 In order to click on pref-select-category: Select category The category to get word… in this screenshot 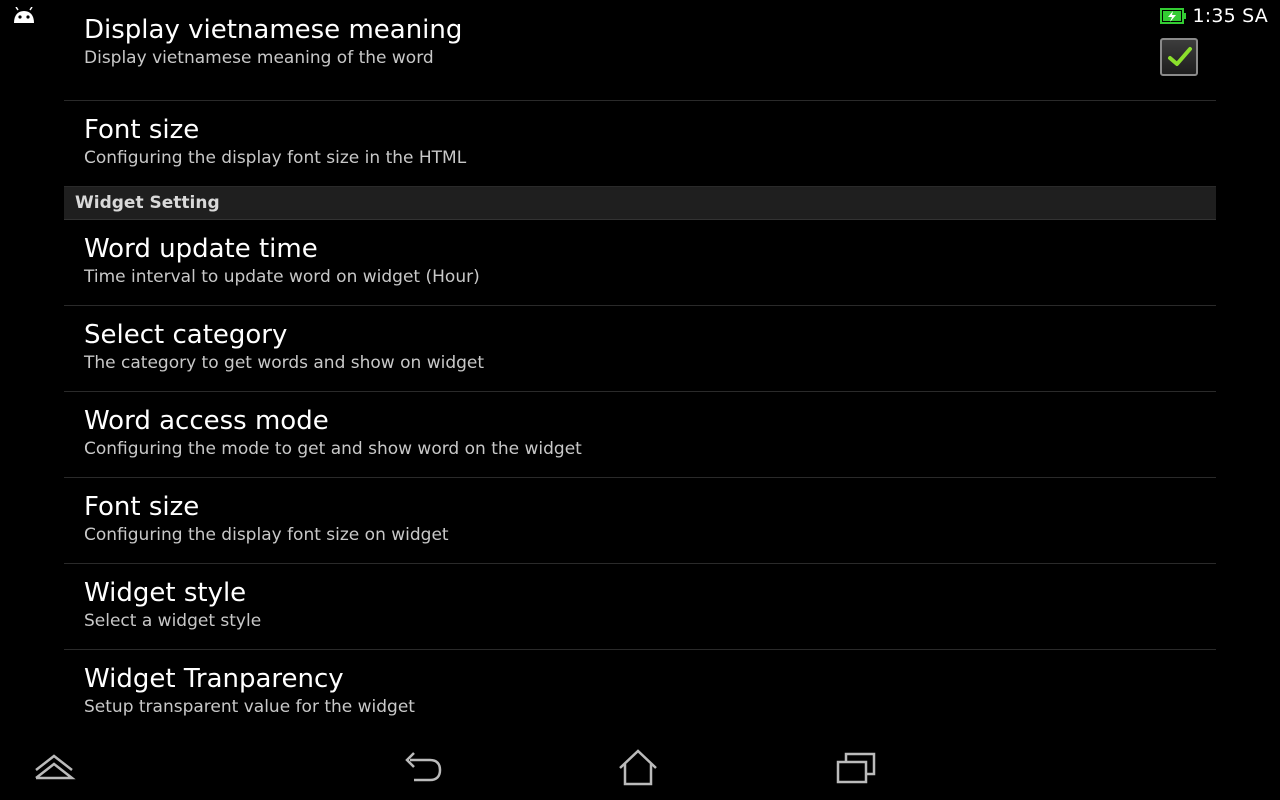, I will do `click(640, 349)`.